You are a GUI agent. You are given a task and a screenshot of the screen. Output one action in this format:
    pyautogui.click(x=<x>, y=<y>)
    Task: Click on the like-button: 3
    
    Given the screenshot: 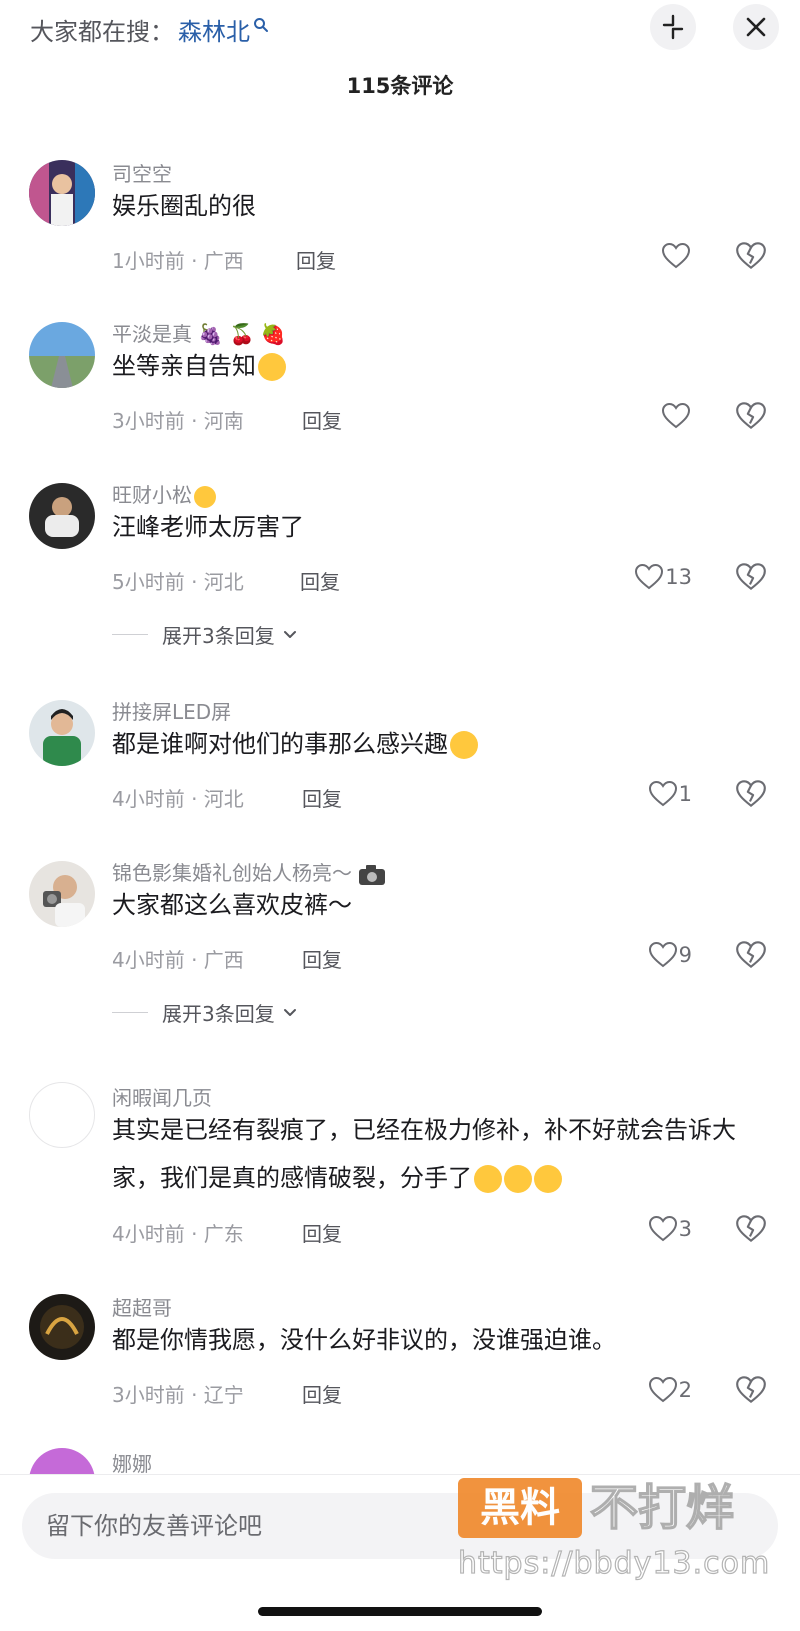 What is the action you would take?
    pyautogui.click(x=669, y=1229)
    